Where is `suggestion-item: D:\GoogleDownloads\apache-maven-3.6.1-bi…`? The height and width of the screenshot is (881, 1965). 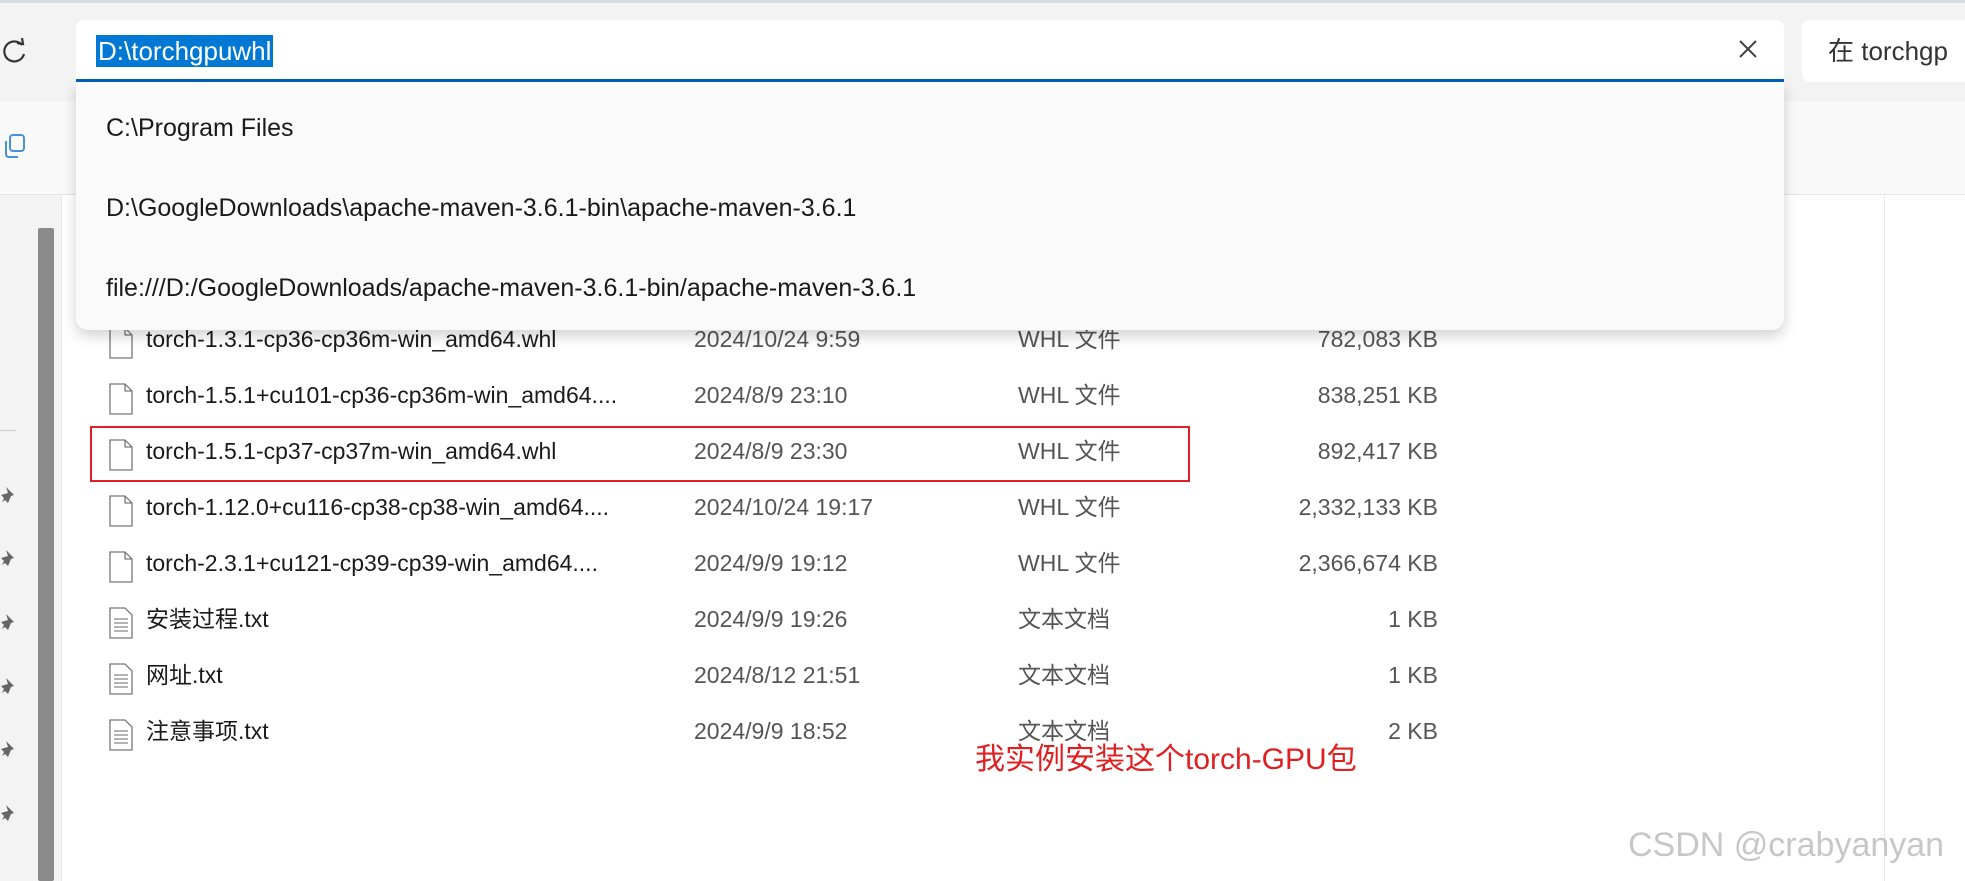 suggestion-item: D:\GoogleDownloads\apache-maven-3.6.1-bi… is located at coordinates (926, 208).